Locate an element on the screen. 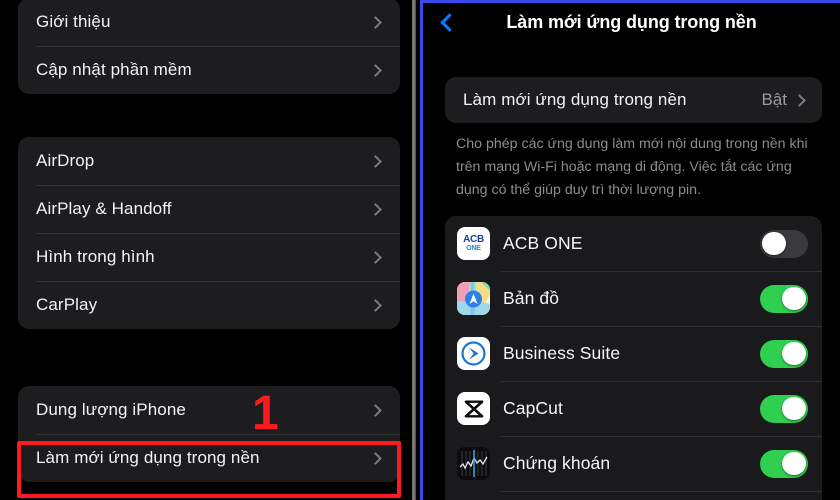  app-row-chung-khoan: Chứng khoán is located at coordinates (633, 463).